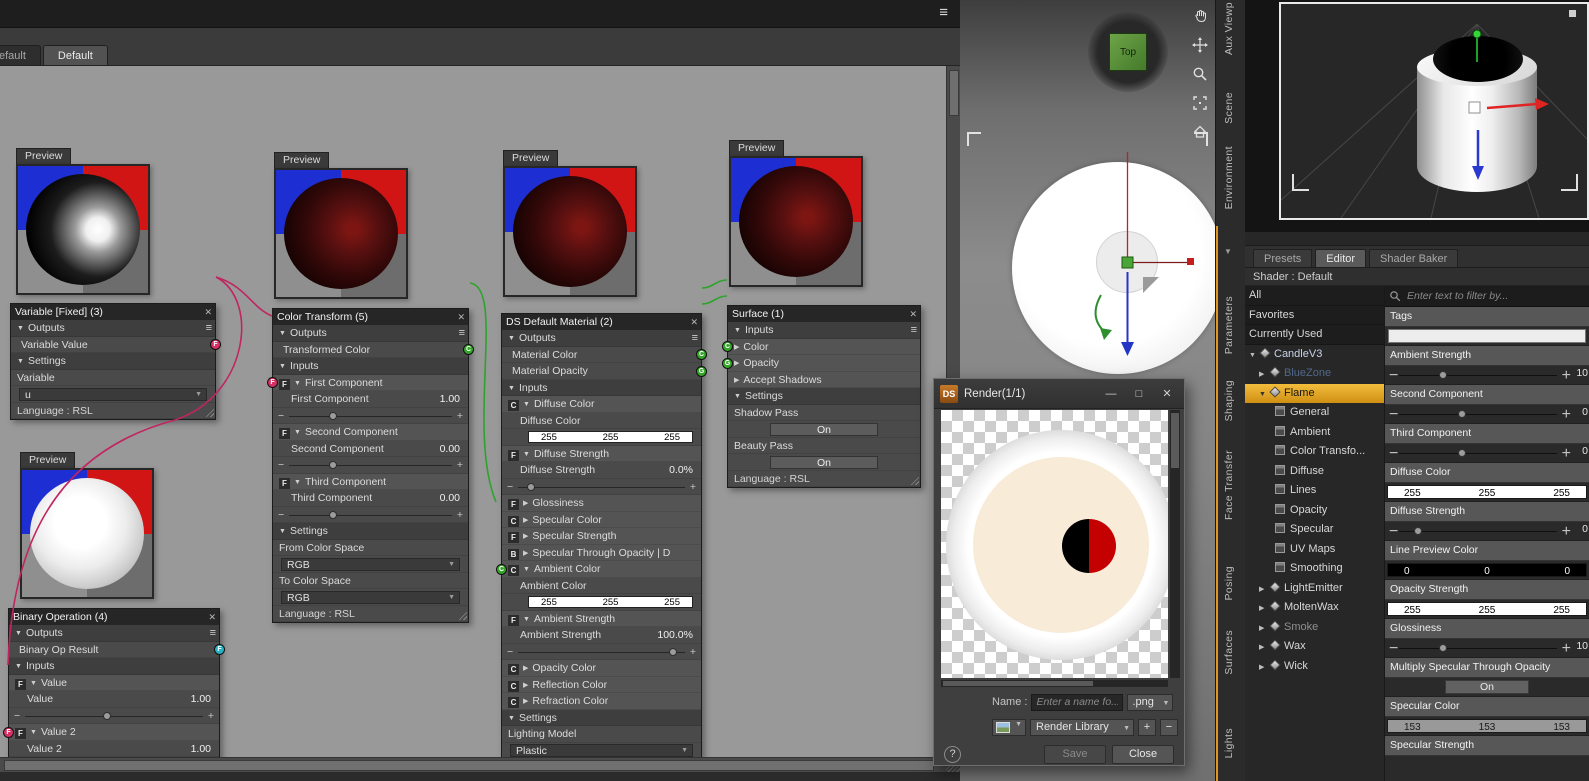  What do you see at coordinates (1314, 608) in the screenshot?
I see `tree-item-moltenwax: ▶ MoltenWax` at bounding box center [1314, 608].